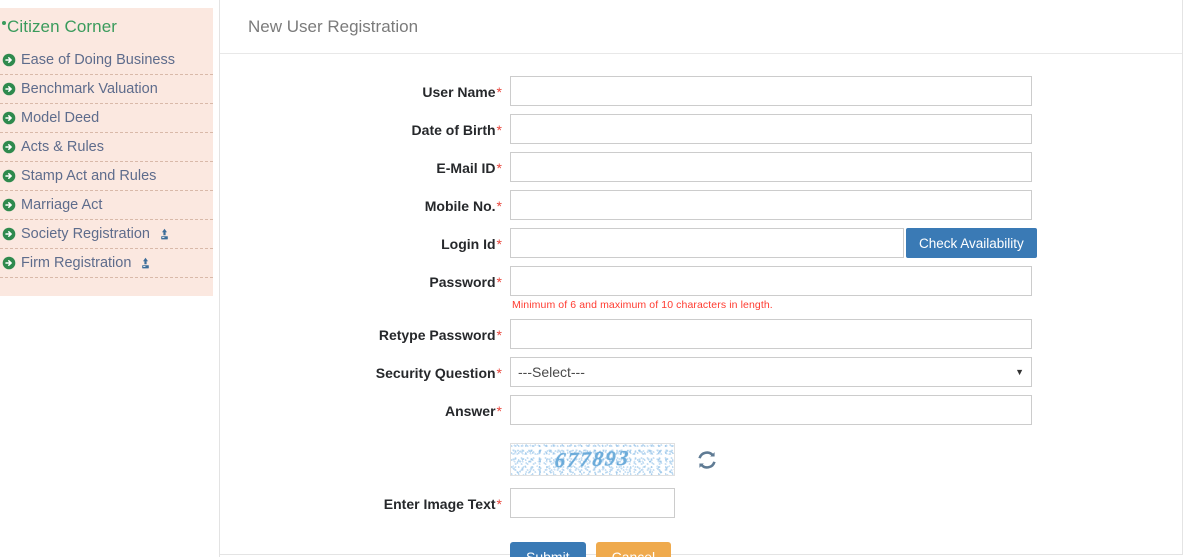  I want to click on form-row-captcha-image: 677893, so click(701, 456).